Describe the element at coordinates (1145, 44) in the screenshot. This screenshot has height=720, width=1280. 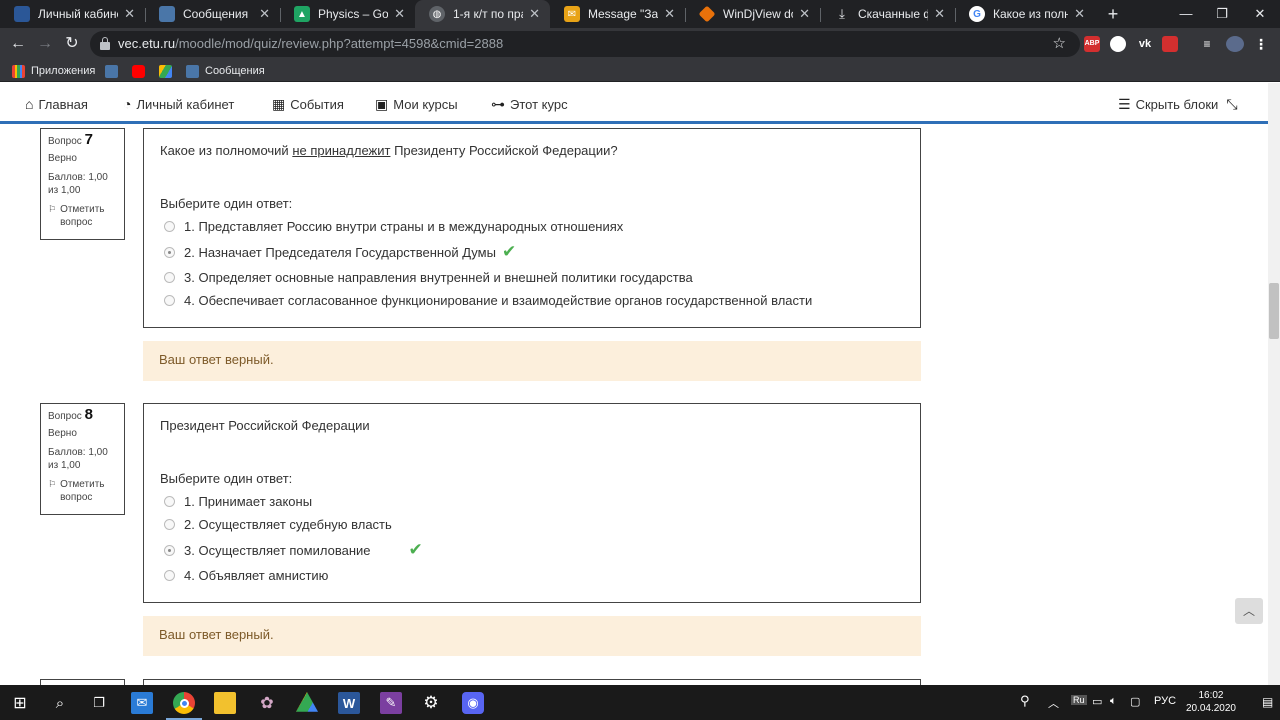
I see `vk-extension-icon: vk` at that location.